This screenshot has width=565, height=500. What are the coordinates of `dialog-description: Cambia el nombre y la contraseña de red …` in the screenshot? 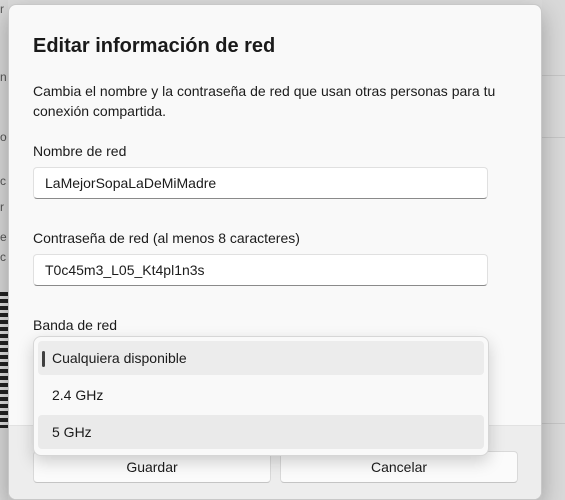 It's located at (264, 101).